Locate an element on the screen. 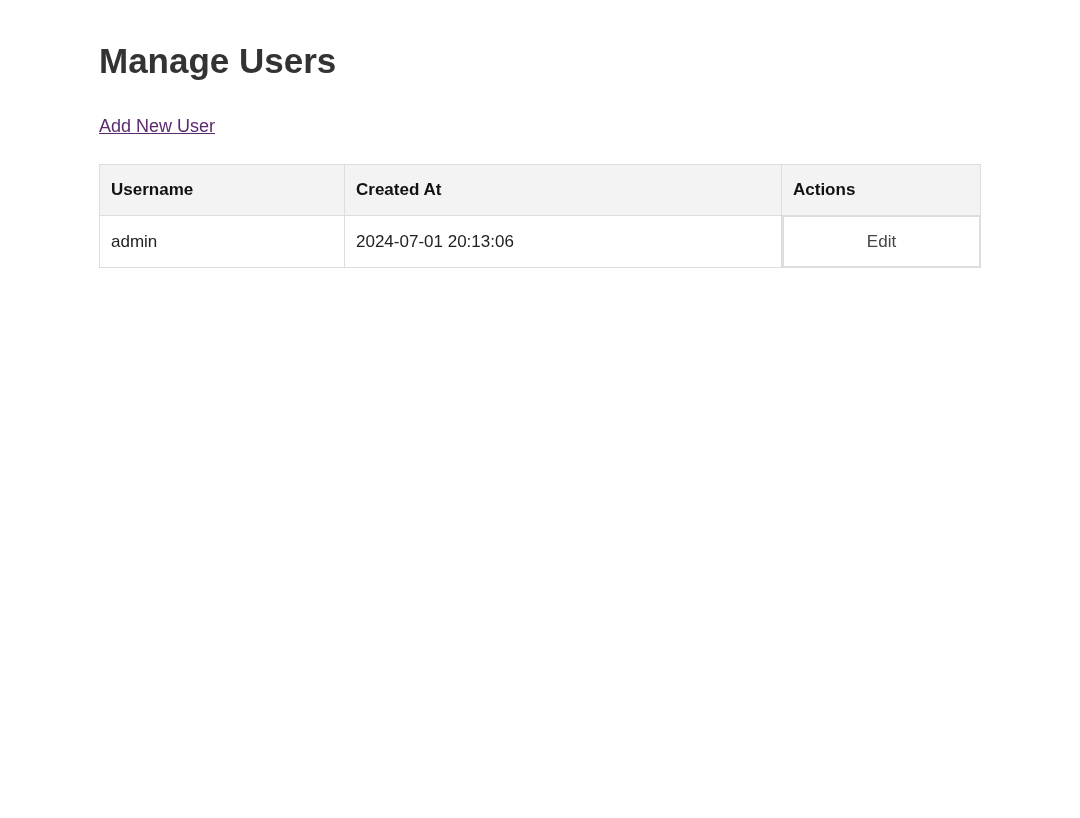 Image resolution: width=1080 pixels, height=818 pixels. column-header: Actions is located at coordinates (881, 190).